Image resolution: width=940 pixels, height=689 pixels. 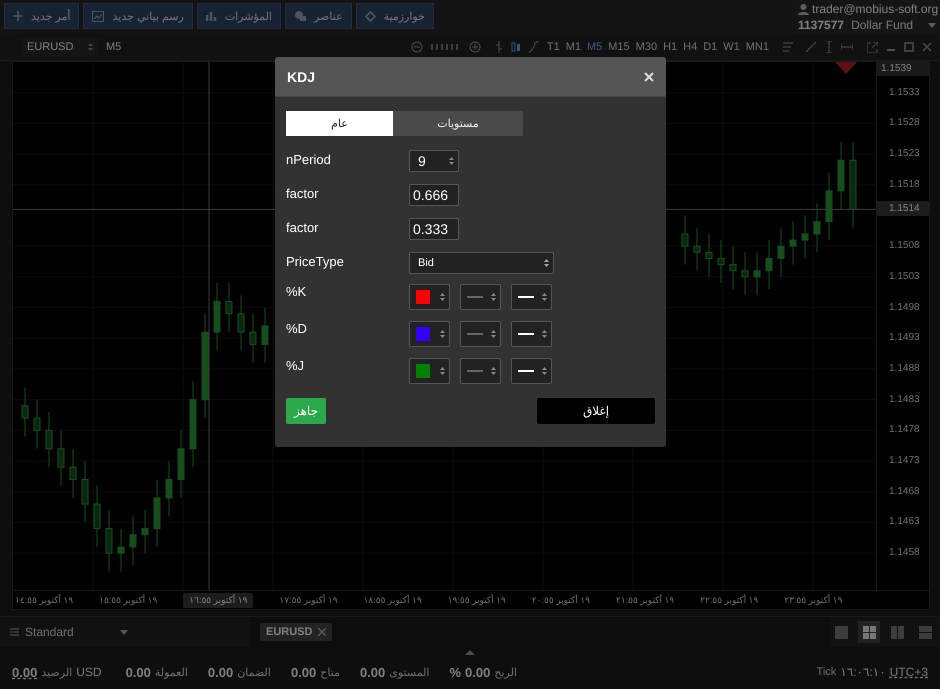 What do you see at coordinates (42, 16) in the screenshot?
I see `toolbar-button: أمر جديد` at bounding box center [42, 16].